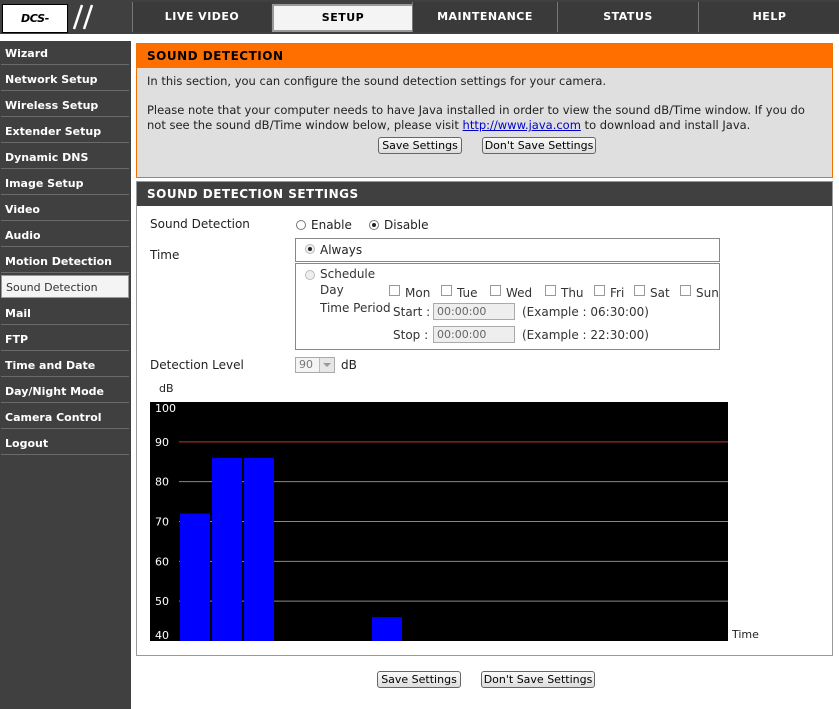  I want to click on day-checkbox-thu, so click(550, 290).